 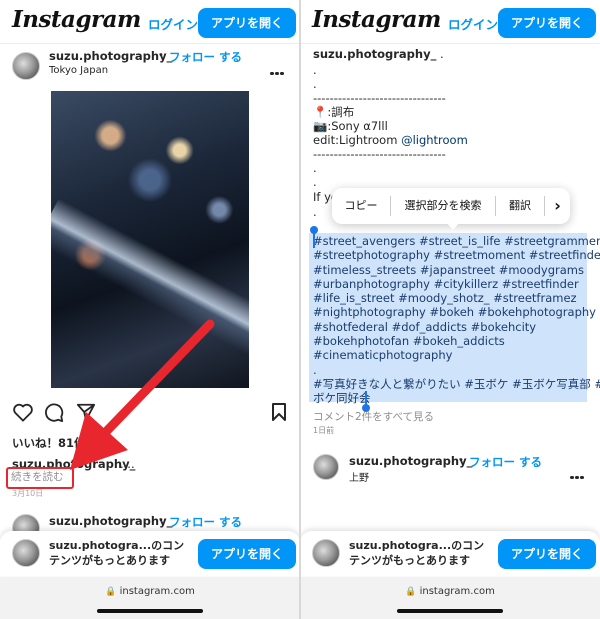 What do you see at coordinates (350, 126) in the screenshot?
I see `caption-line: 📷:Sony α7lll` at bounding box center [350, 126].